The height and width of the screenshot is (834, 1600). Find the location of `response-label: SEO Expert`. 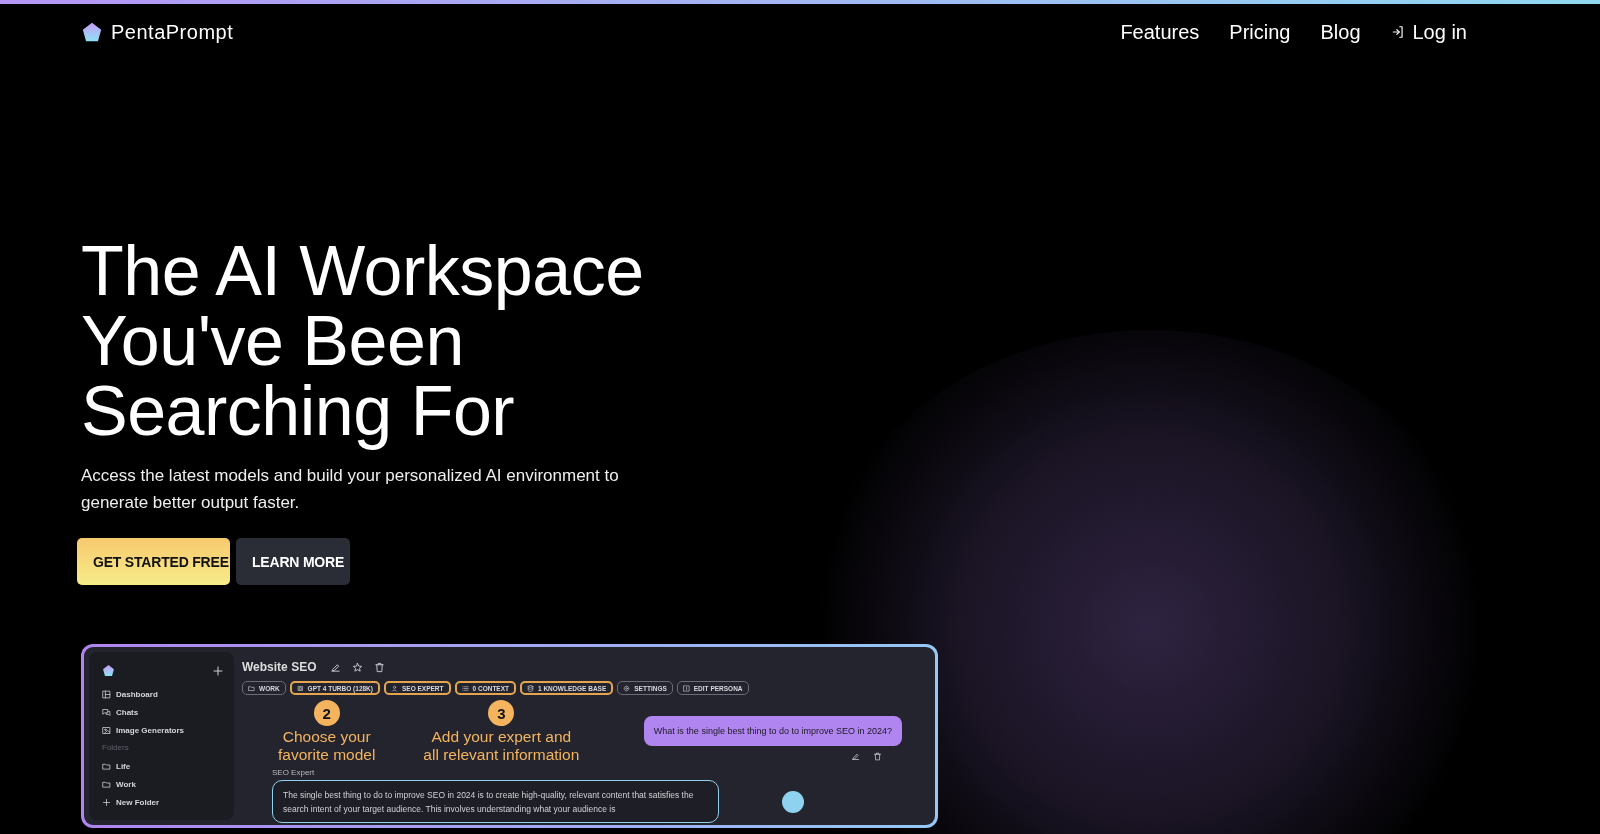

response-label: SEO Expert is located at coordinates (294, 772).